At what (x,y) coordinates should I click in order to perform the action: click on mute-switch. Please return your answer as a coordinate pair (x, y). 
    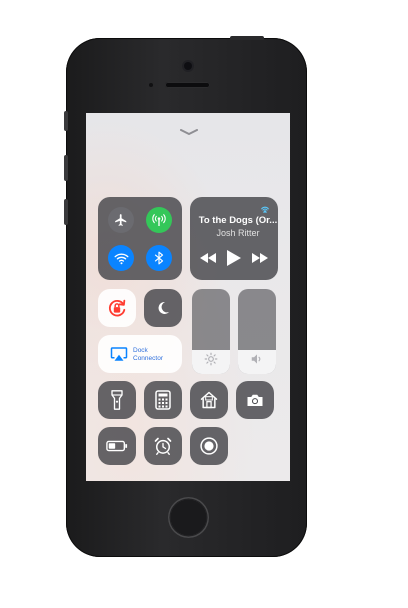
    Looking at the image, I should click on (66, 121).